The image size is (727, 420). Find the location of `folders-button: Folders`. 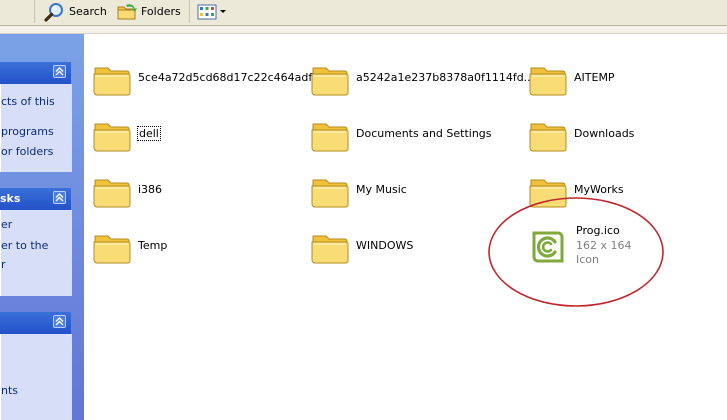

folders-button: Folders is located at coordinates (148, 11).